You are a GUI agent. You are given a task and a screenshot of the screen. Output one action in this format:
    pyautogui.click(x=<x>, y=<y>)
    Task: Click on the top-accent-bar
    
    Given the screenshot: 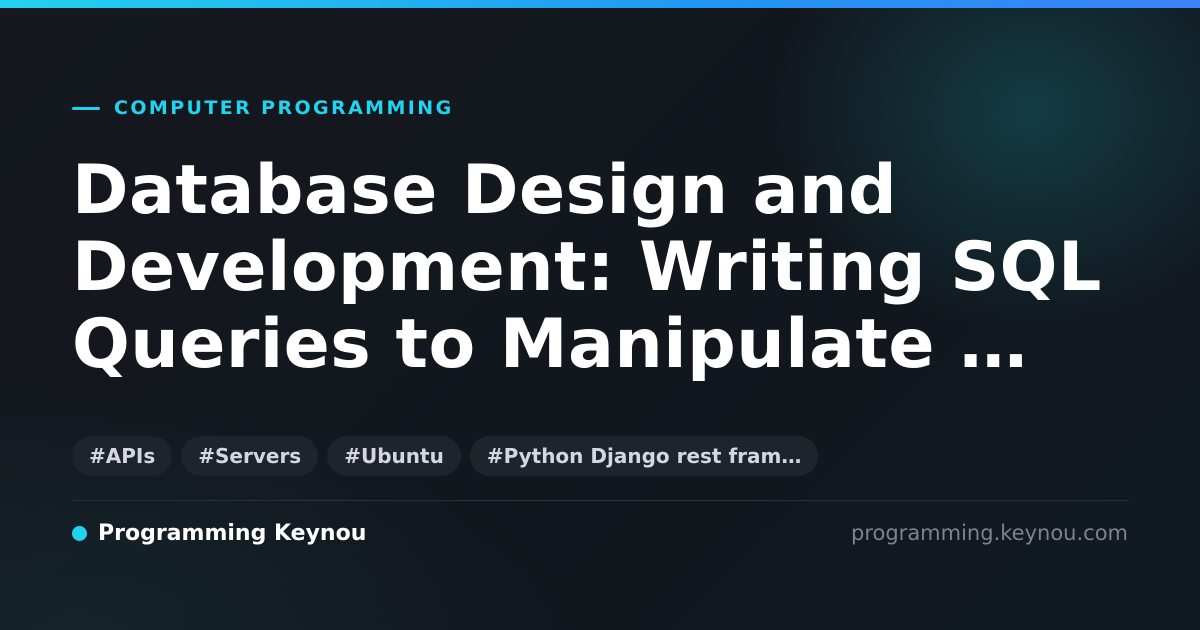 What is the action you would take?
    pyautogui.click(x=600, y=4)
    